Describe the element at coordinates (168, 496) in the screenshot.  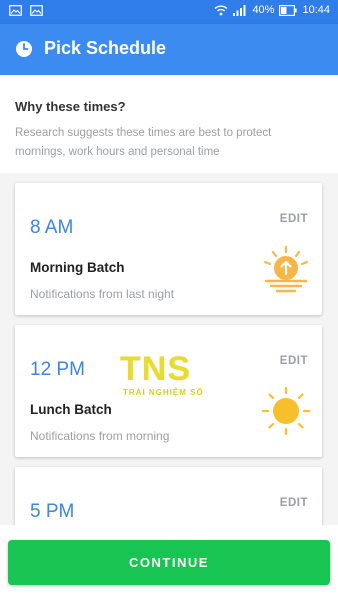
I see `batch-card-evening: 5 PM EDIT` at that location.